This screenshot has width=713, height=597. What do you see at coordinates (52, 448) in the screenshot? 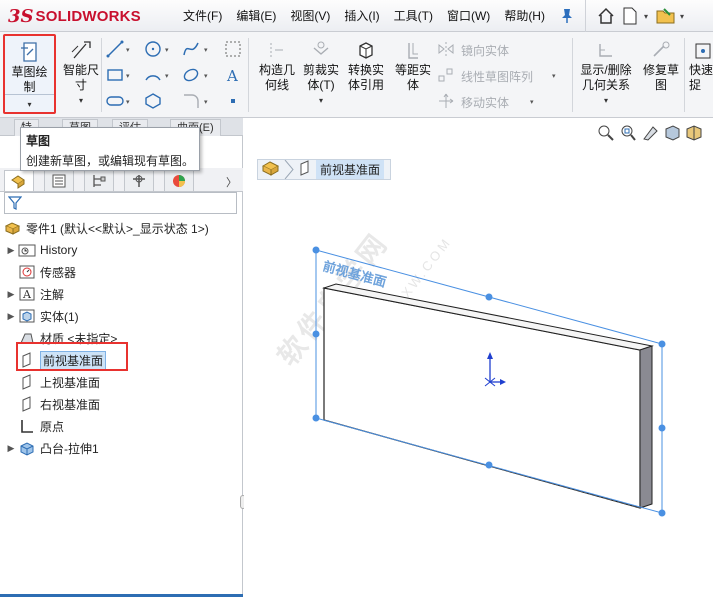
I see `tree-item-boss-extrude: ▶ 凸台-拉伸1` at bounding box center [52, 448].